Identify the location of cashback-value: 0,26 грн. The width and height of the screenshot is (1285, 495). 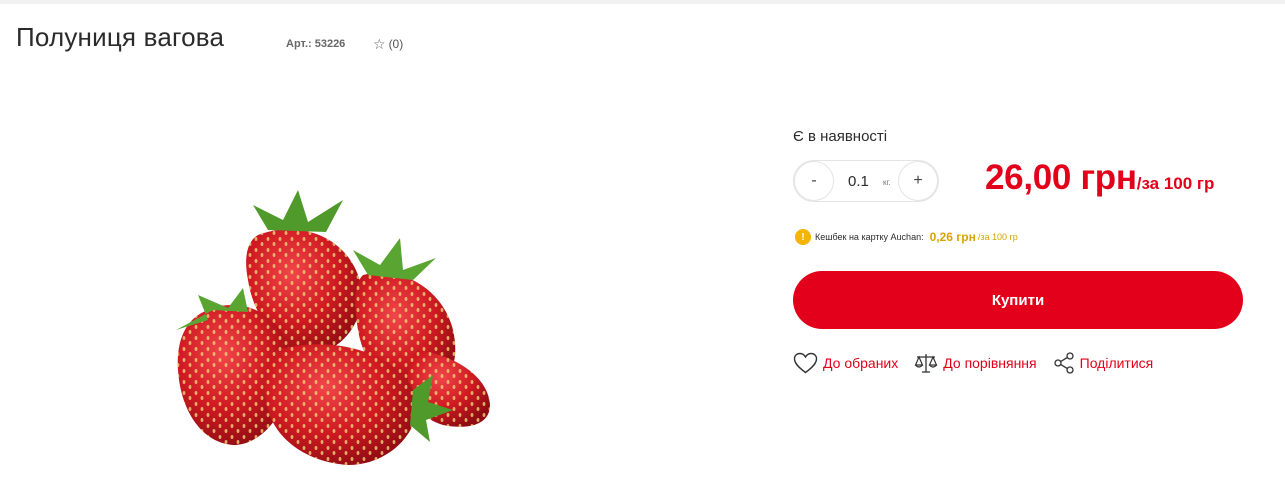
(952, 237).